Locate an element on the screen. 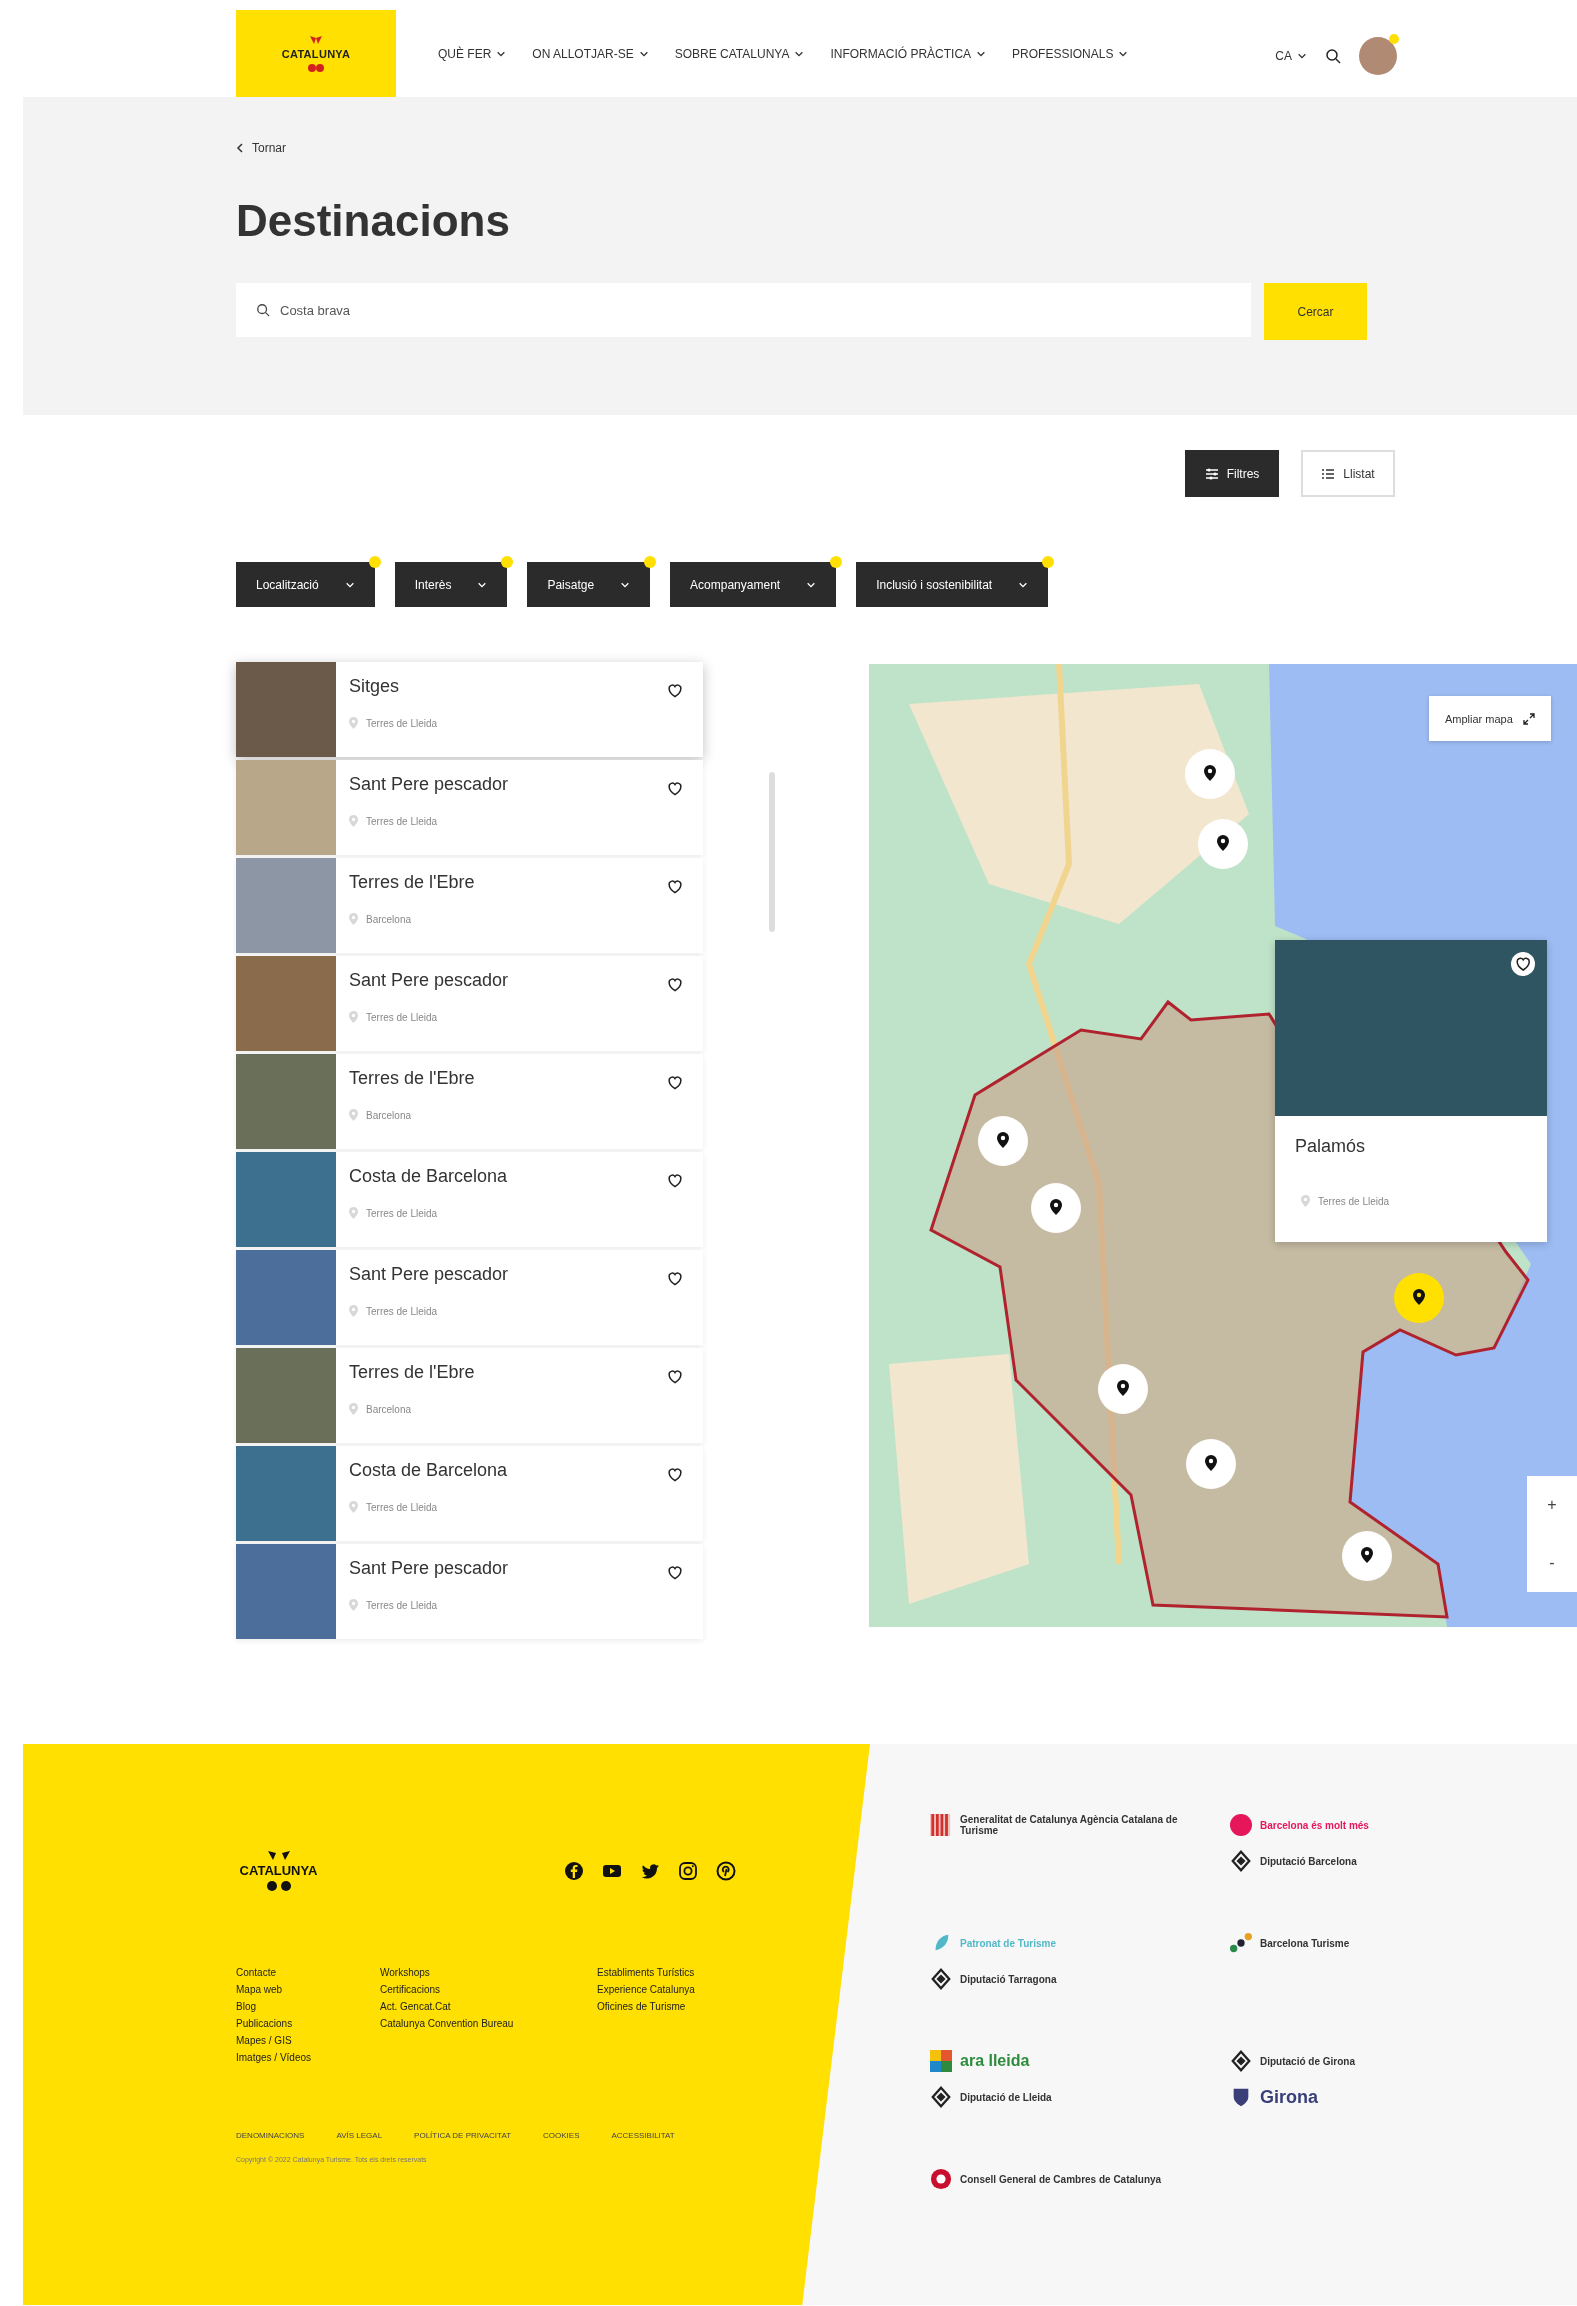 The image size is (1577, 2306). puzzle-icon is located at coordinates (941, 2061).